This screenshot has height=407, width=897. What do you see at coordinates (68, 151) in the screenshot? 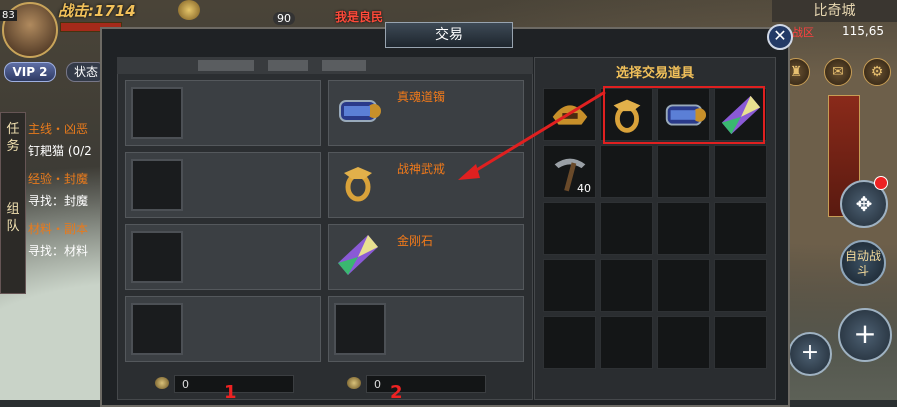
I see `quest-detail: 钉耙猫 (0/2` at bounding box center [68, 151].